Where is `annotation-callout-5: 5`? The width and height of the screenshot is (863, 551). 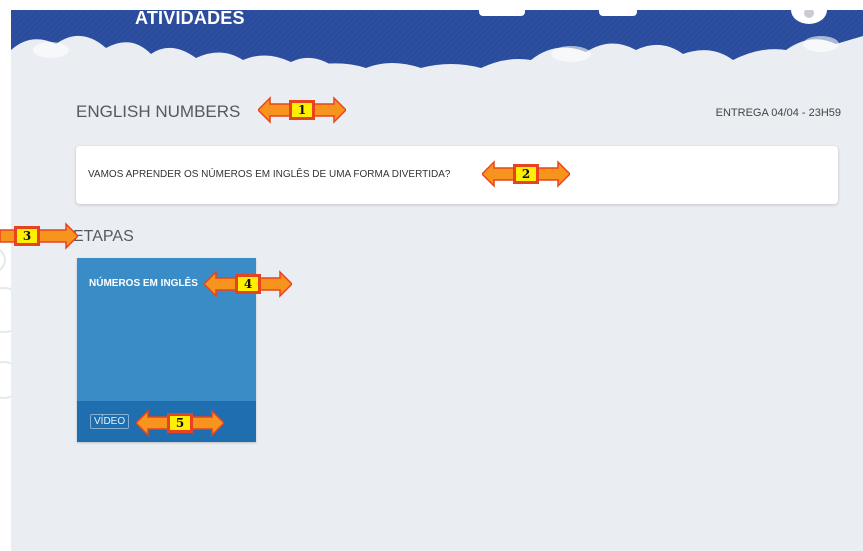
annotation-callout-5: 5 is located at coordinates (180, 423).